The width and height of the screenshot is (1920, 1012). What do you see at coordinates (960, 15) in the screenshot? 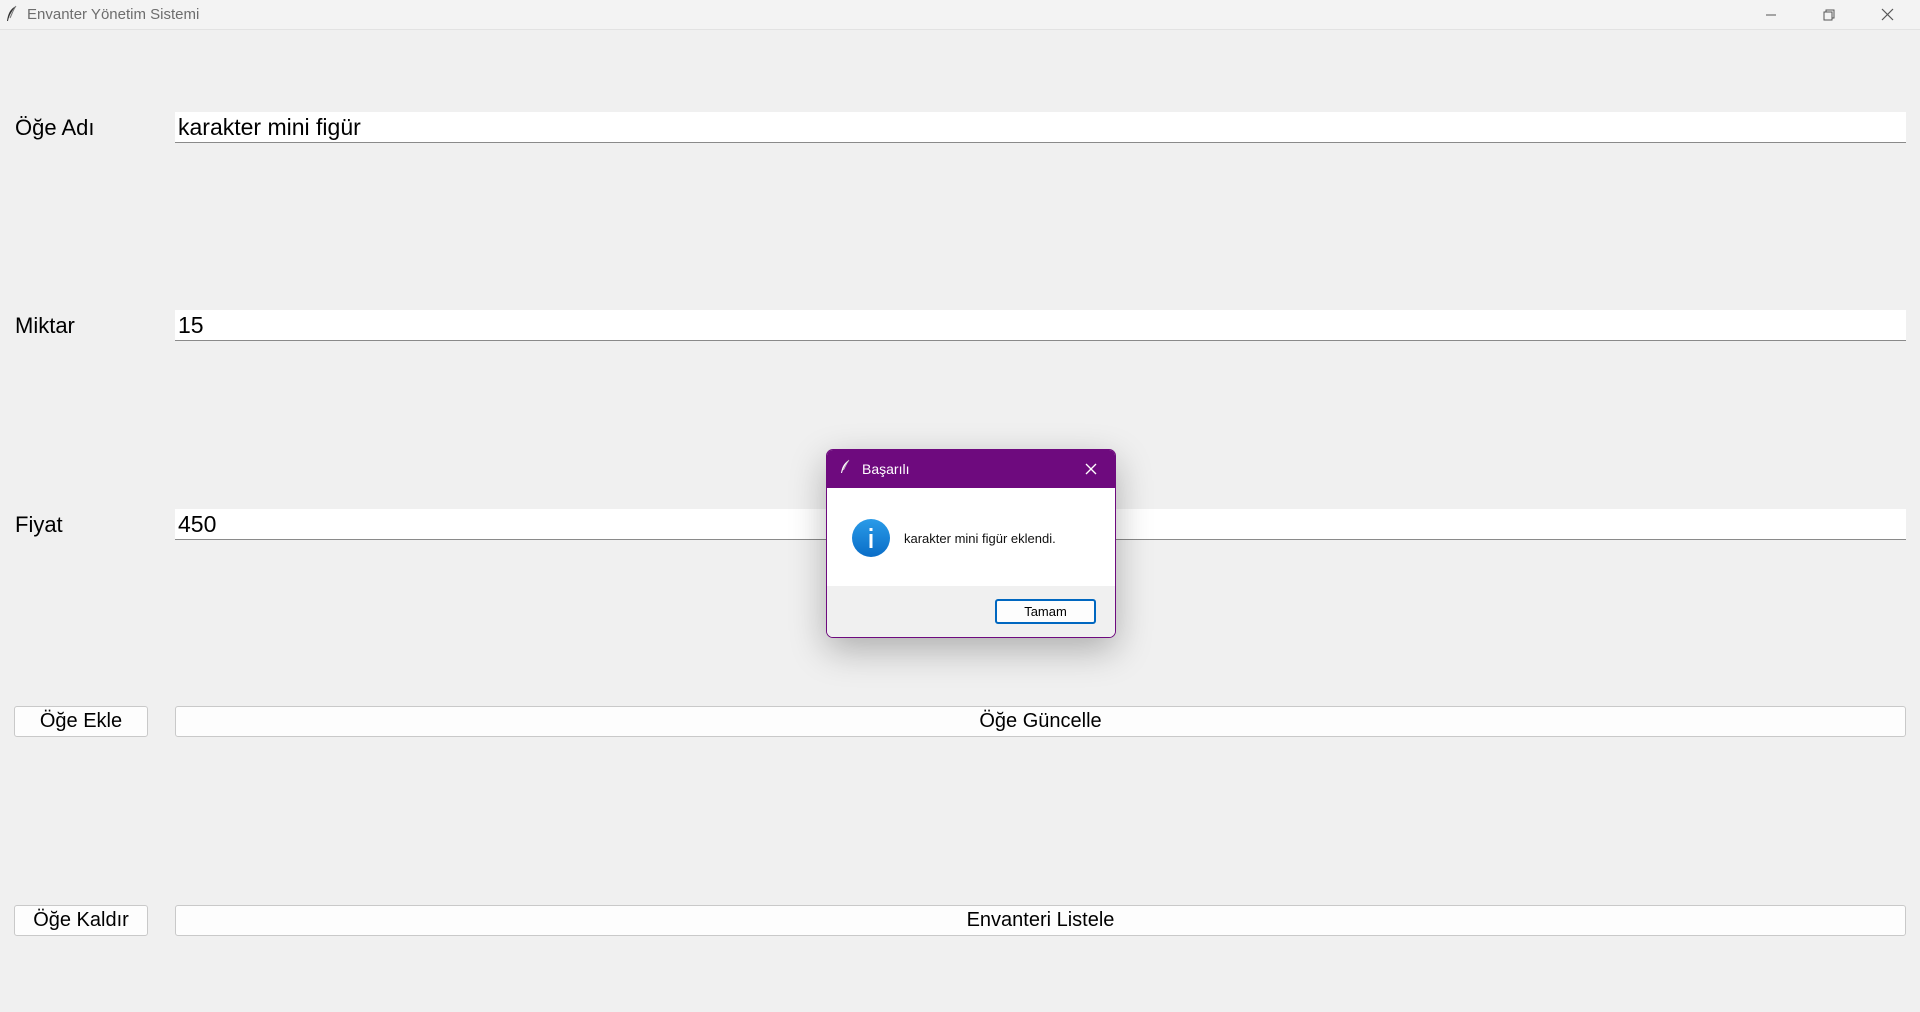
I see `title-bar: Envanter Yönetim Sistemi` at bounding box center [960, 15].